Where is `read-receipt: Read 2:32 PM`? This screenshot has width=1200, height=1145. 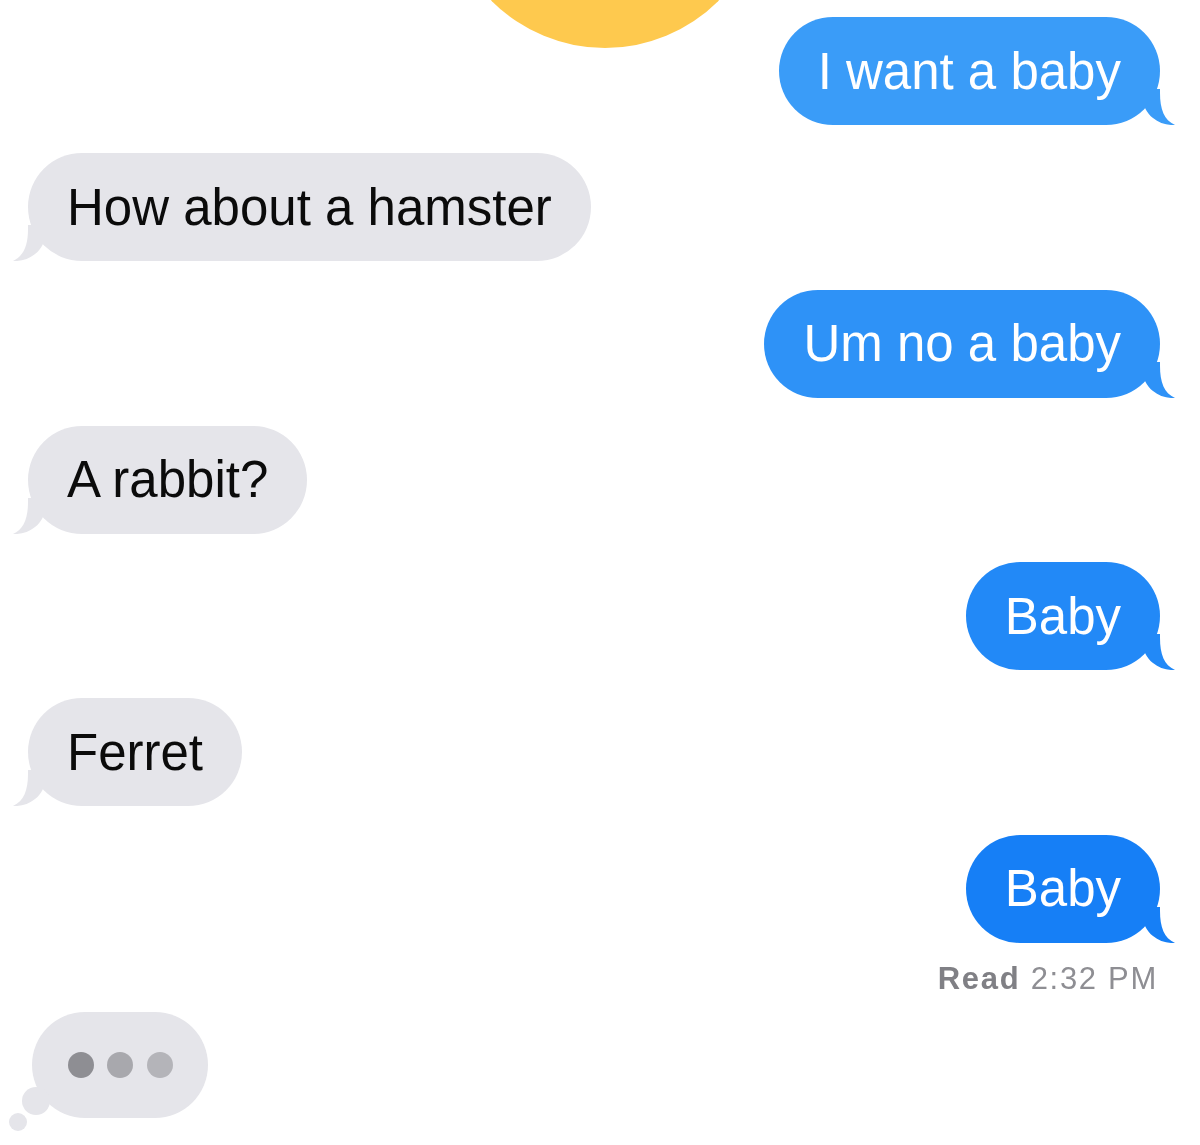 read-receipt: Read 2:32 PM is located at coordinates (1047, 978).